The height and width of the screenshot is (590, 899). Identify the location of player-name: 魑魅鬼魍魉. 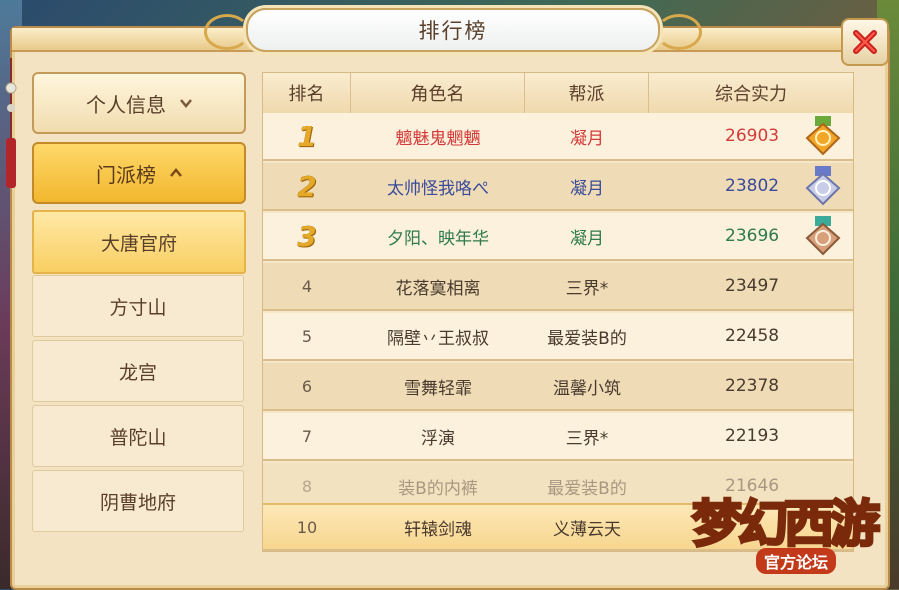
(438, 138).